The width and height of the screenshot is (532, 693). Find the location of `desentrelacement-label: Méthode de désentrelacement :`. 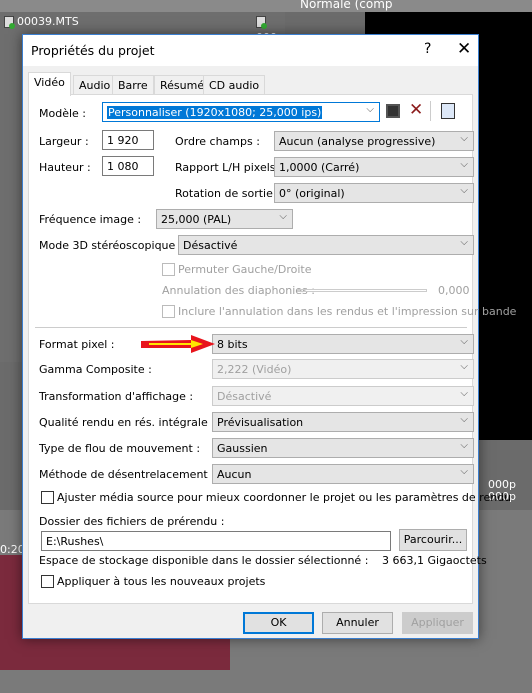

desentrelacement-label: Méthode de désentrelacement : is located at coordinates (127, 474).